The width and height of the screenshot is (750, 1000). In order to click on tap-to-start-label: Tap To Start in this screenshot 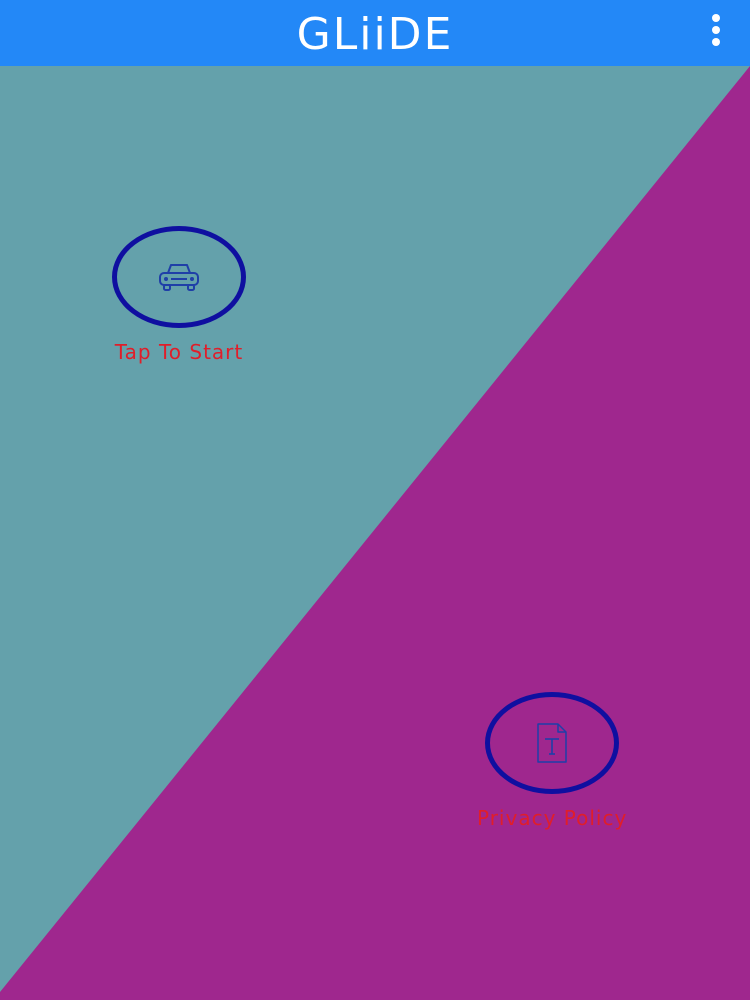, I will do `click(179, 352)`.